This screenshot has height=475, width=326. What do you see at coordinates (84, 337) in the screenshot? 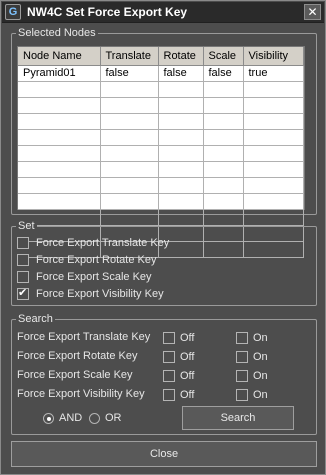
I see `search-translate-label: Force Export Translate Key` at bounding box center [84, 337].